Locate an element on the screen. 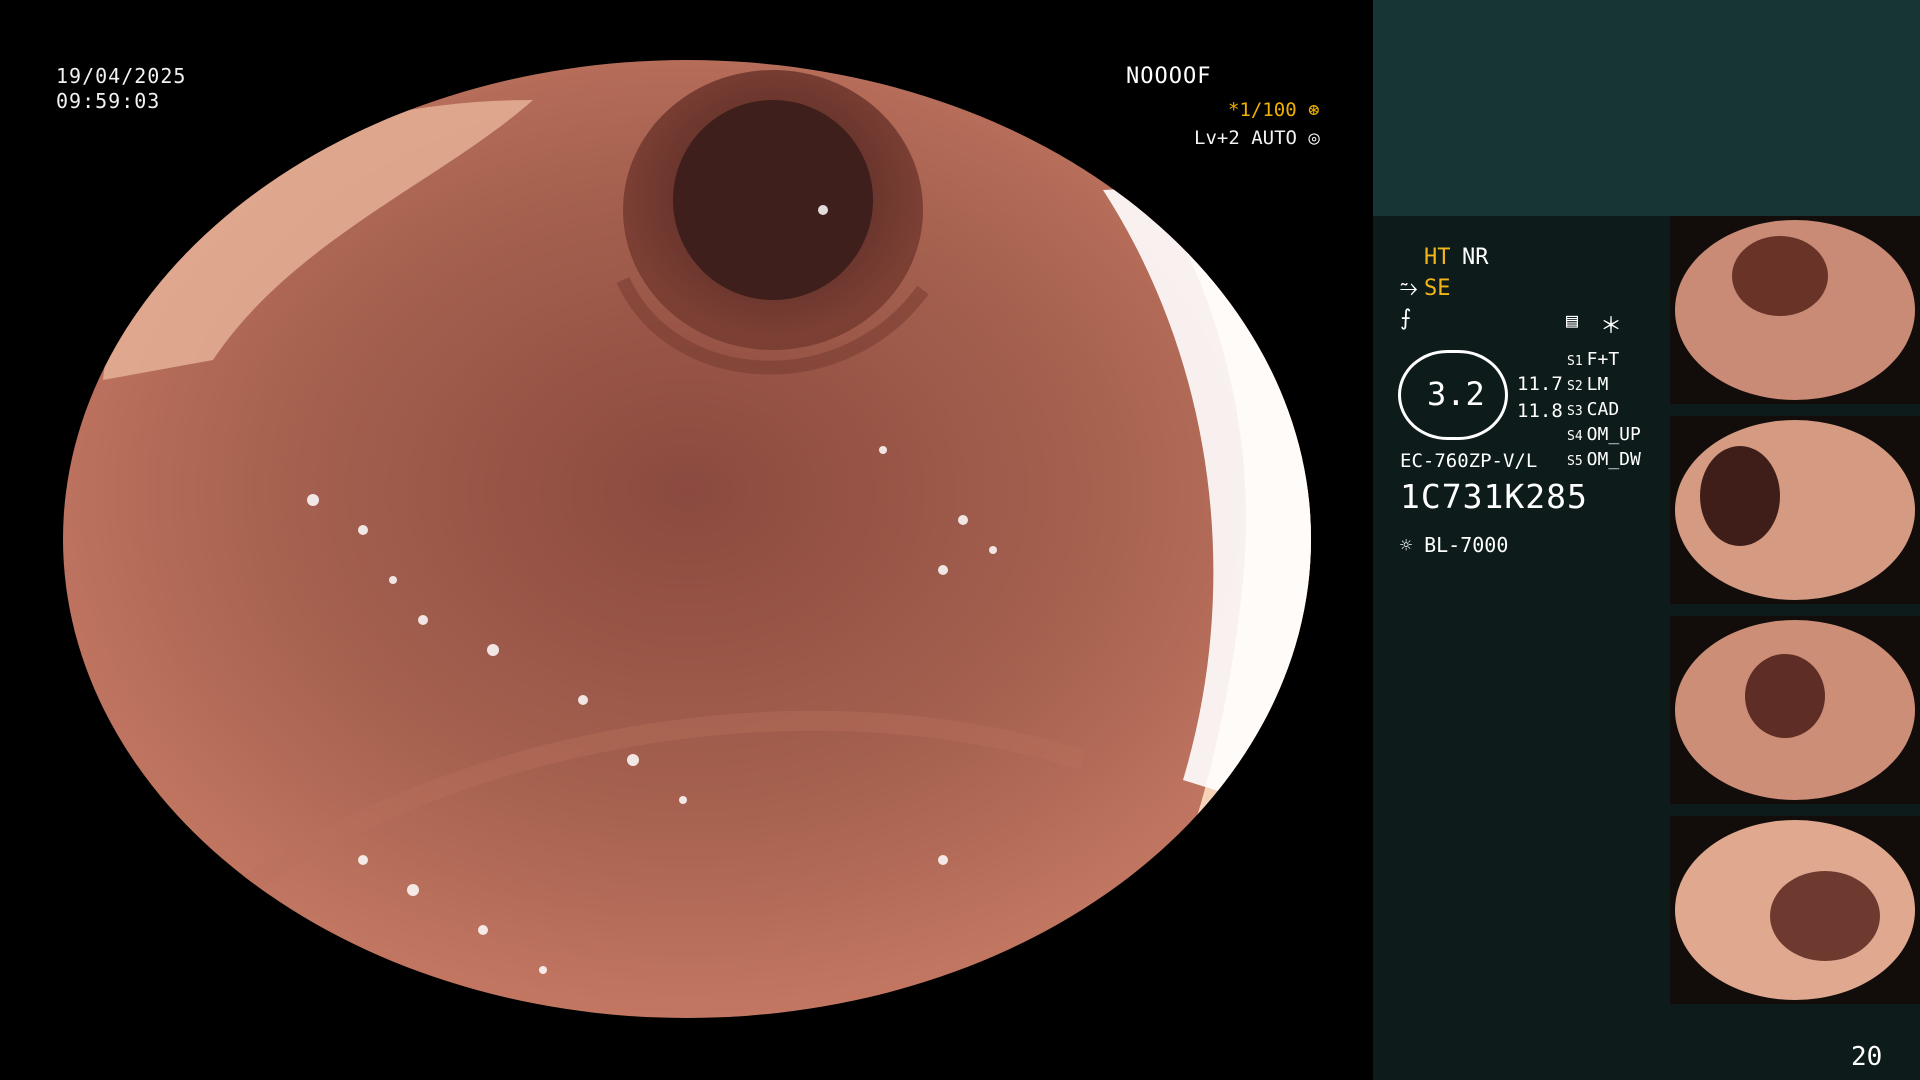 This screenshot has width=1920, height=1080. star-icon: ＊ is located at coordinates (1611, 326).